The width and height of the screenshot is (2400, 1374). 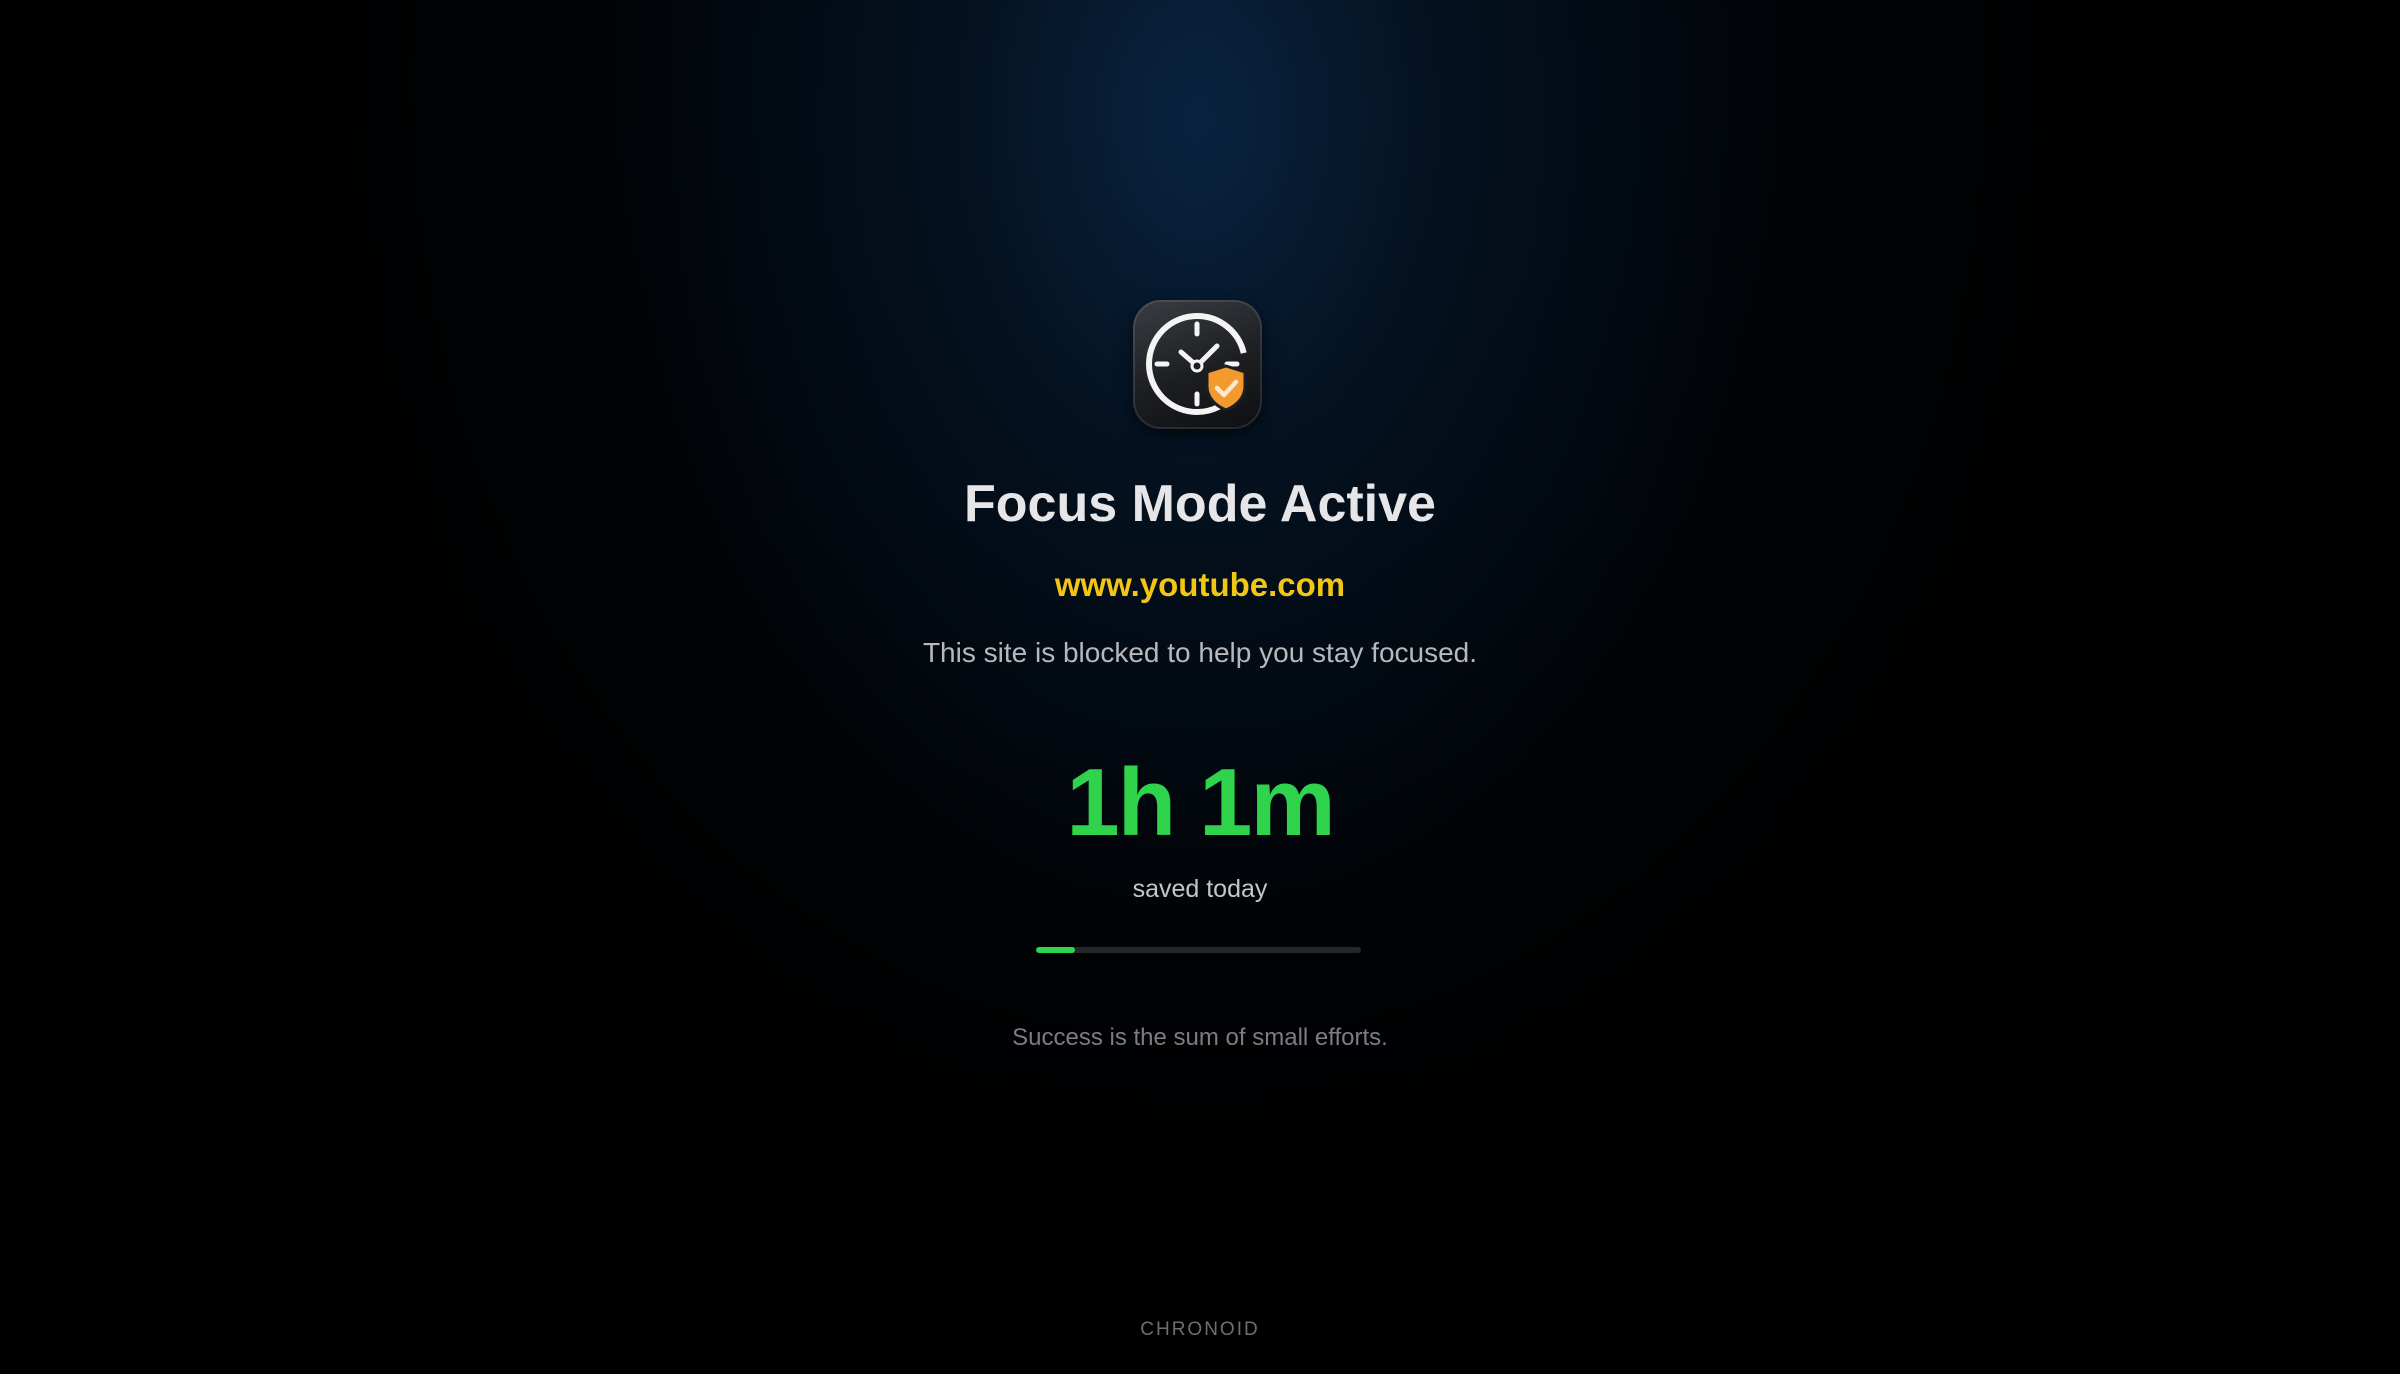 What do you see at coordinates (1055, 950) in the screenshot?
I see `daily-progress-fill` at bounding box center [1055, 950].